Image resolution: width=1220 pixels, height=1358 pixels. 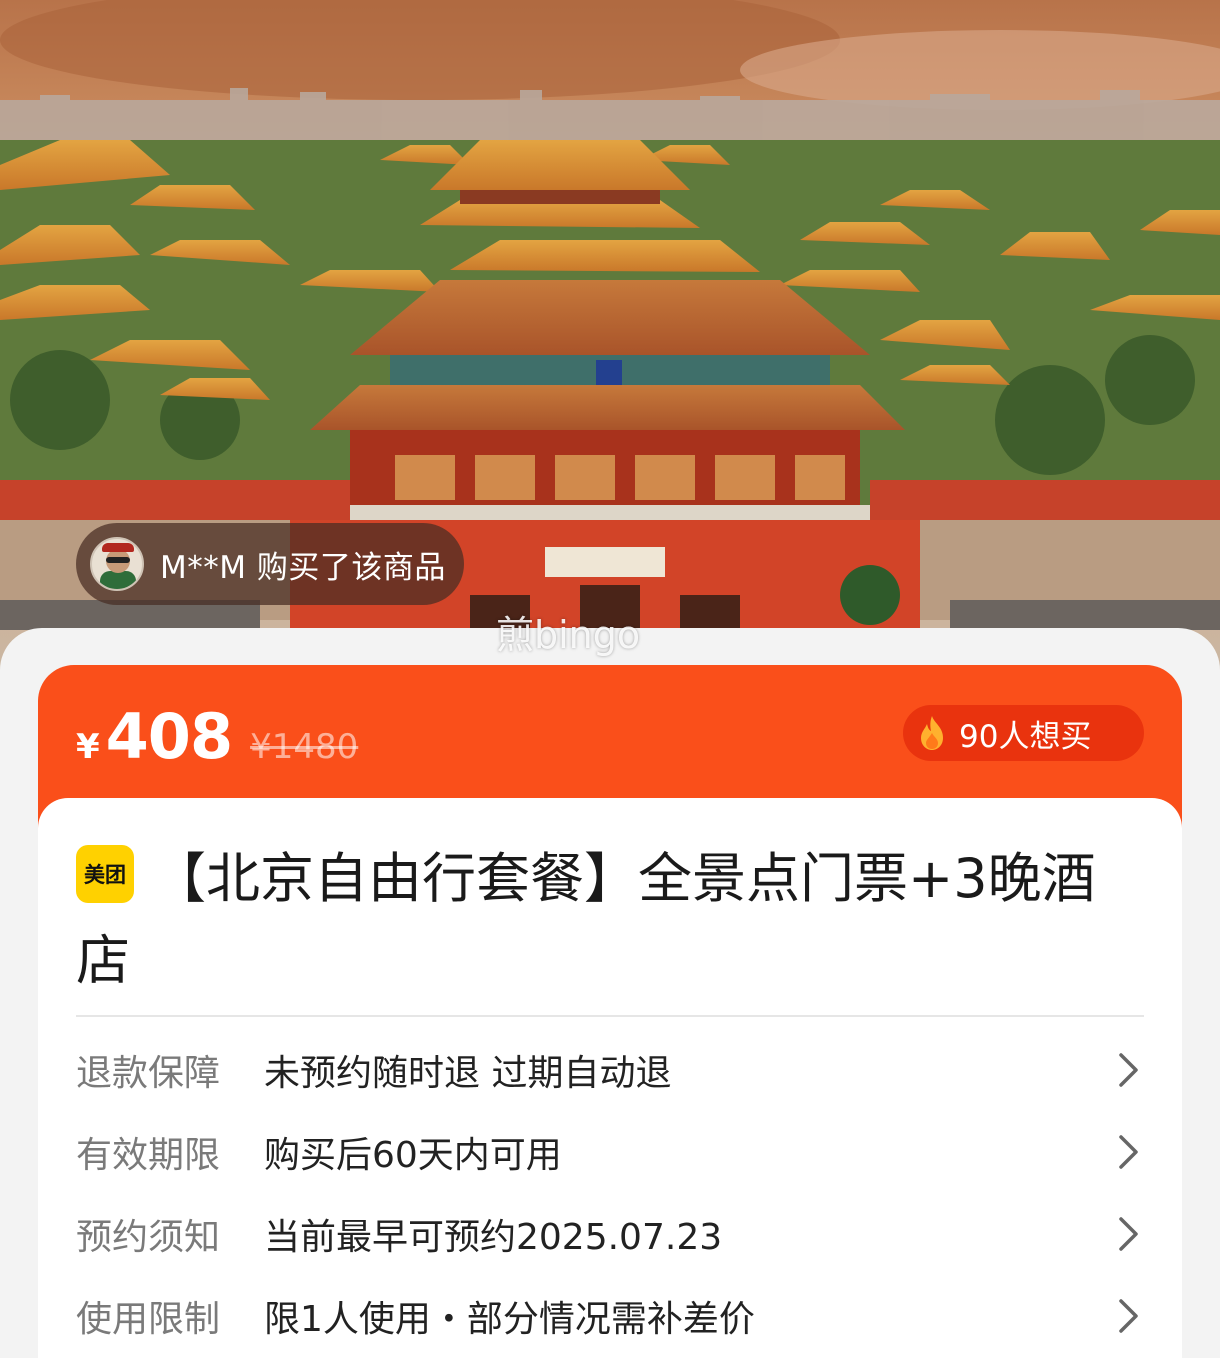 What do you see at coordinates (610, 1016) in the screenshot?
I see `divider` at bounding box center [610, 1016].